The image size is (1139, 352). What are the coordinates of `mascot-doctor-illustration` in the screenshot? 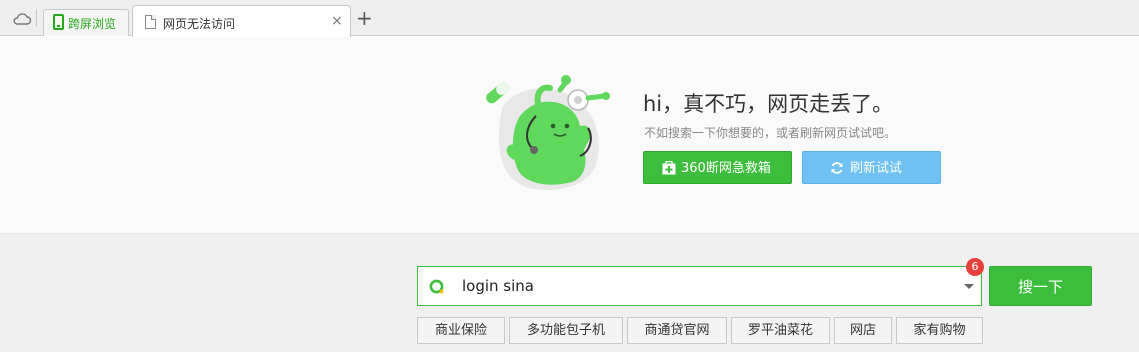 It's located at (548, 132).